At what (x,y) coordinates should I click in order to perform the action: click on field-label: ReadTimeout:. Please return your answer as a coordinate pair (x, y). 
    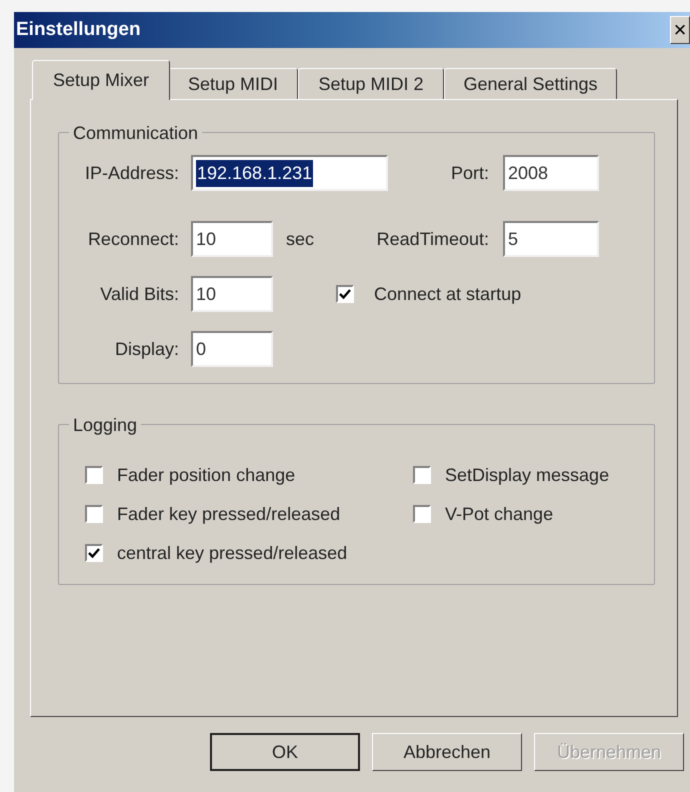
    Looking at the image, I should click on (432, 239).